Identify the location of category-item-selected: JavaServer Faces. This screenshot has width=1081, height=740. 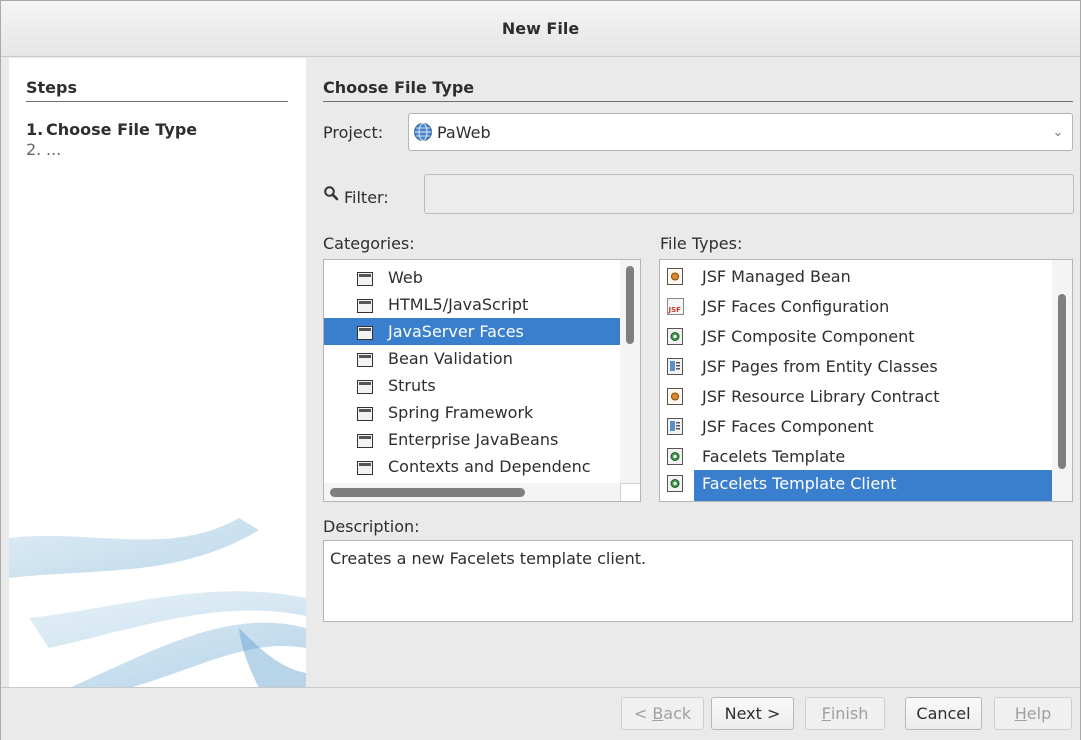
(472, 331).